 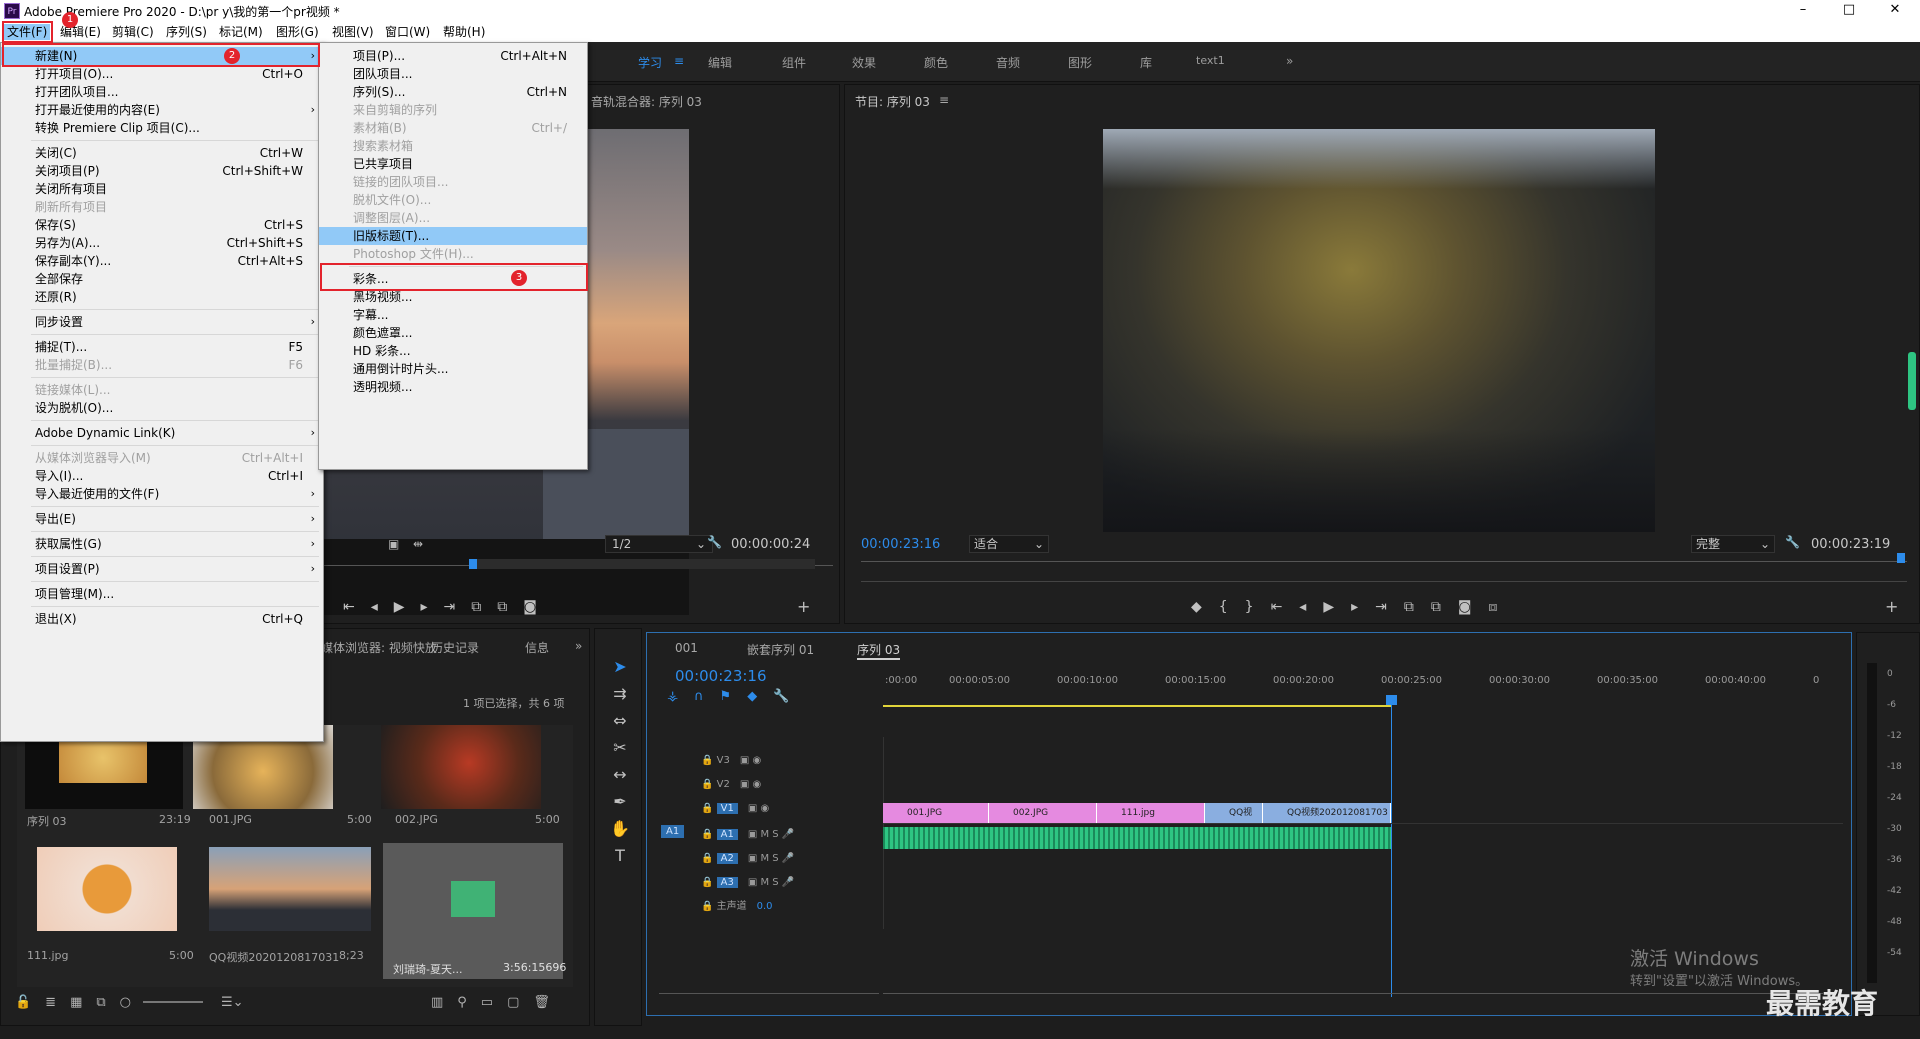 What do you see at coordinates (646, 101) in the screenshot?
I see `source-monitor-tab: 音轨混合器: 序列 03` at bounding box center [646, 101].